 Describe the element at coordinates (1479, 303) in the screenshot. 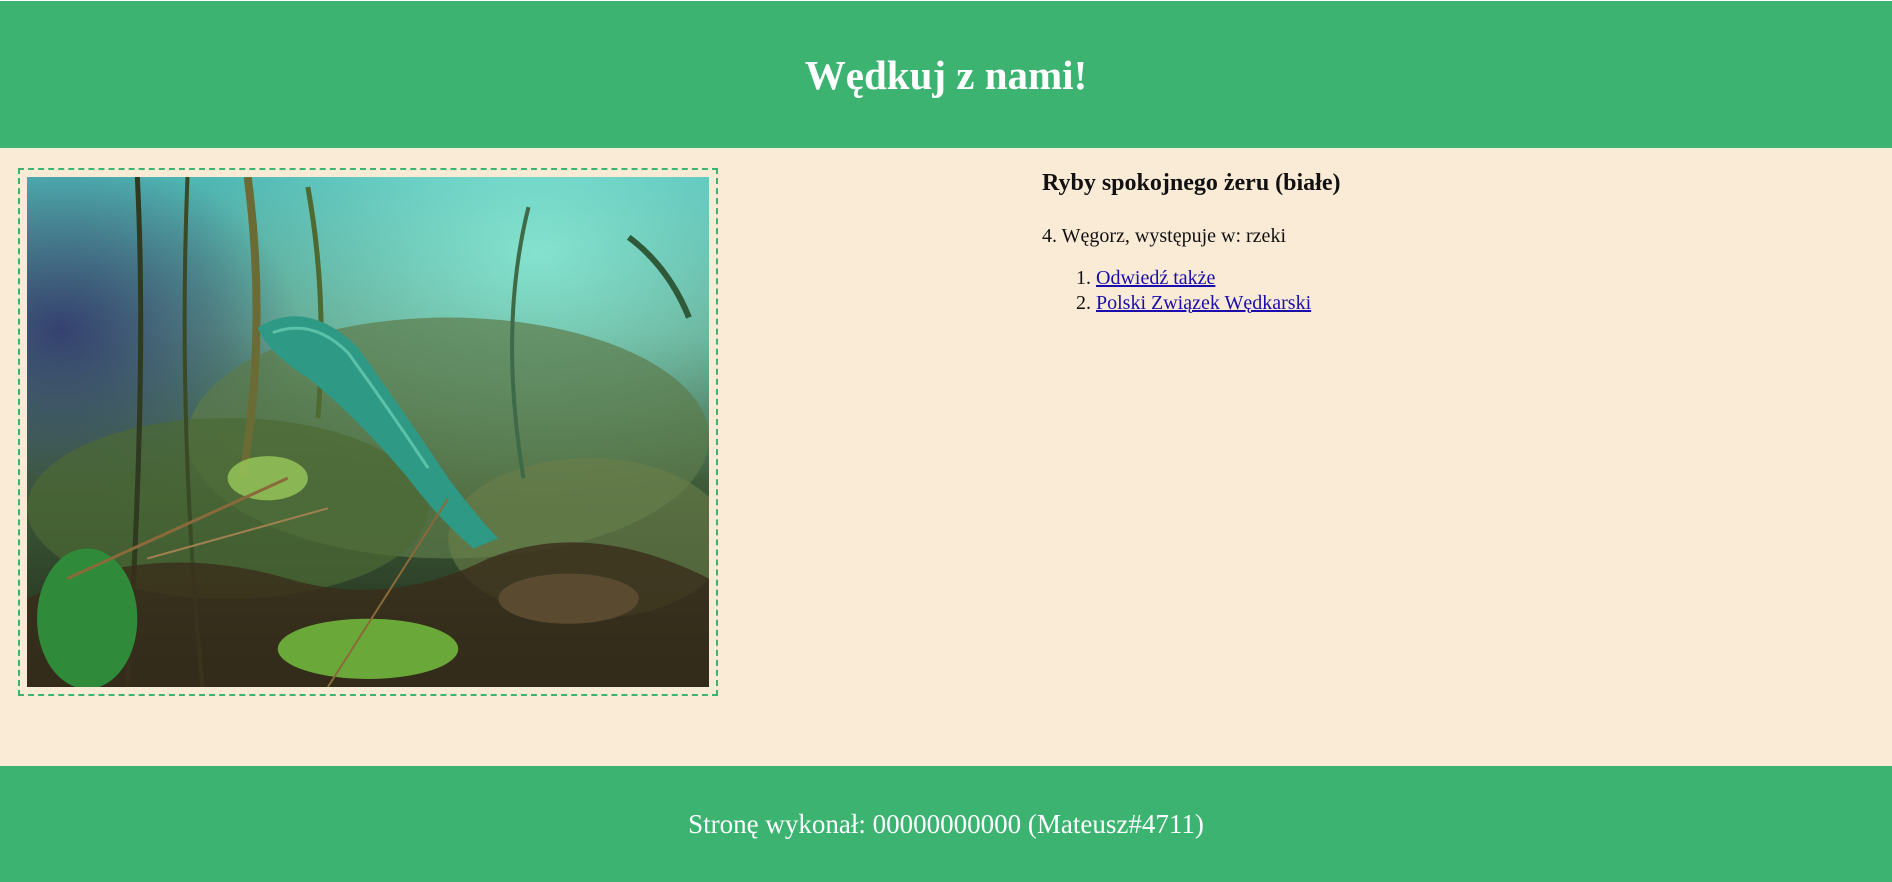

I see `list-item: Polski Związek Wędkarski` at that location.